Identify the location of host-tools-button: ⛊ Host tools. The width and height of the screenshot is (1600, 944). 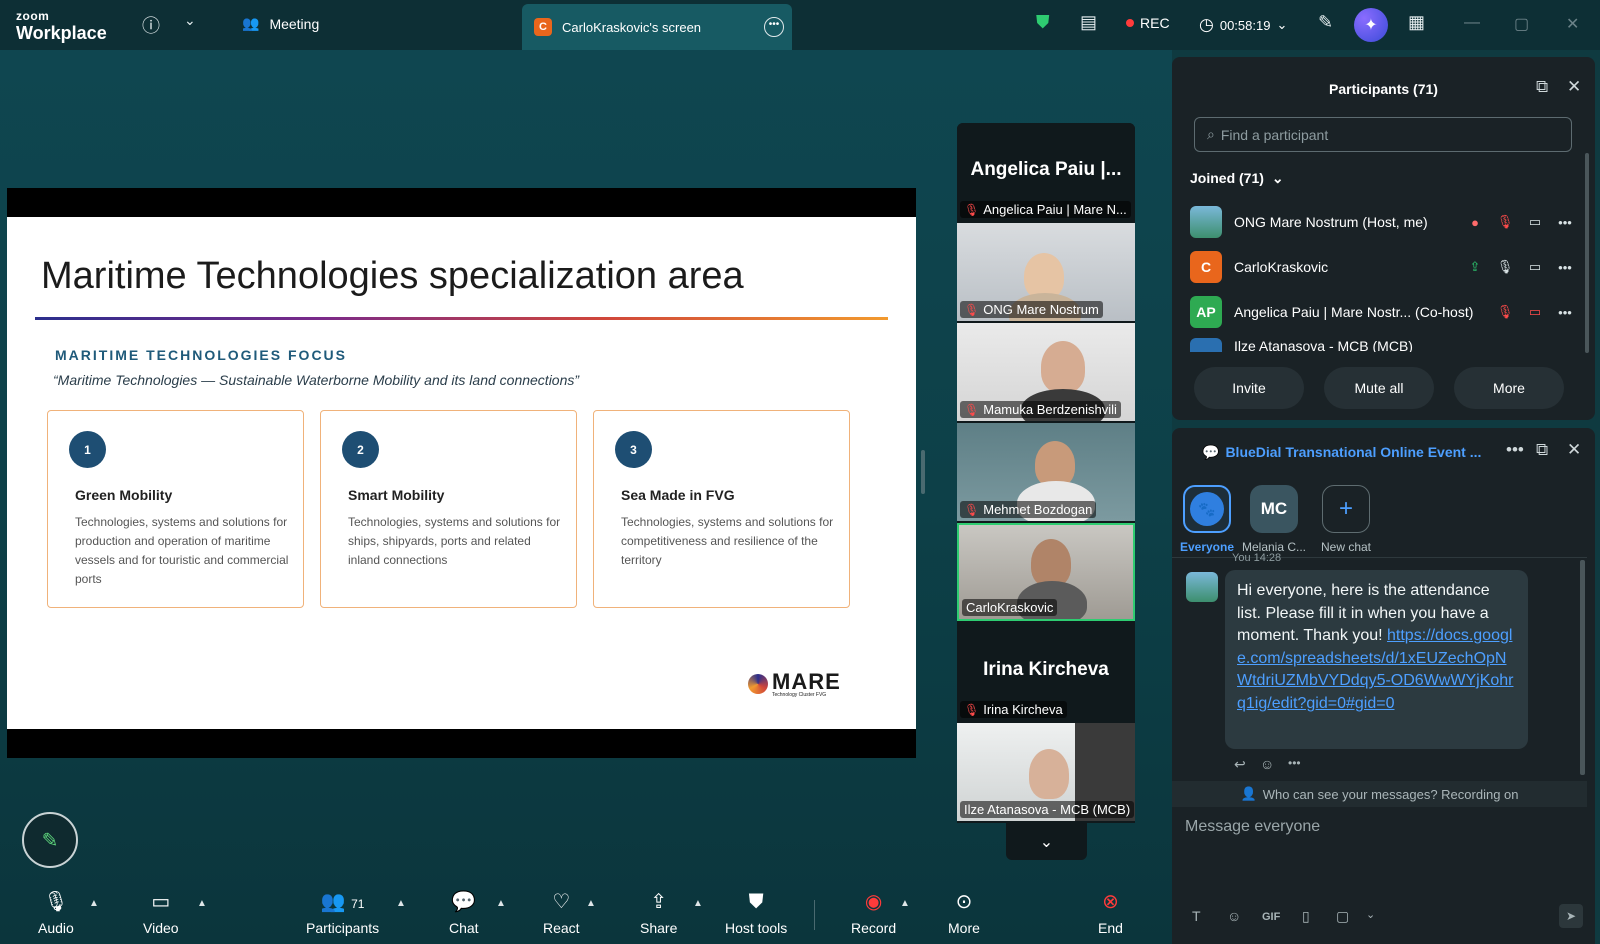
(756, 913).